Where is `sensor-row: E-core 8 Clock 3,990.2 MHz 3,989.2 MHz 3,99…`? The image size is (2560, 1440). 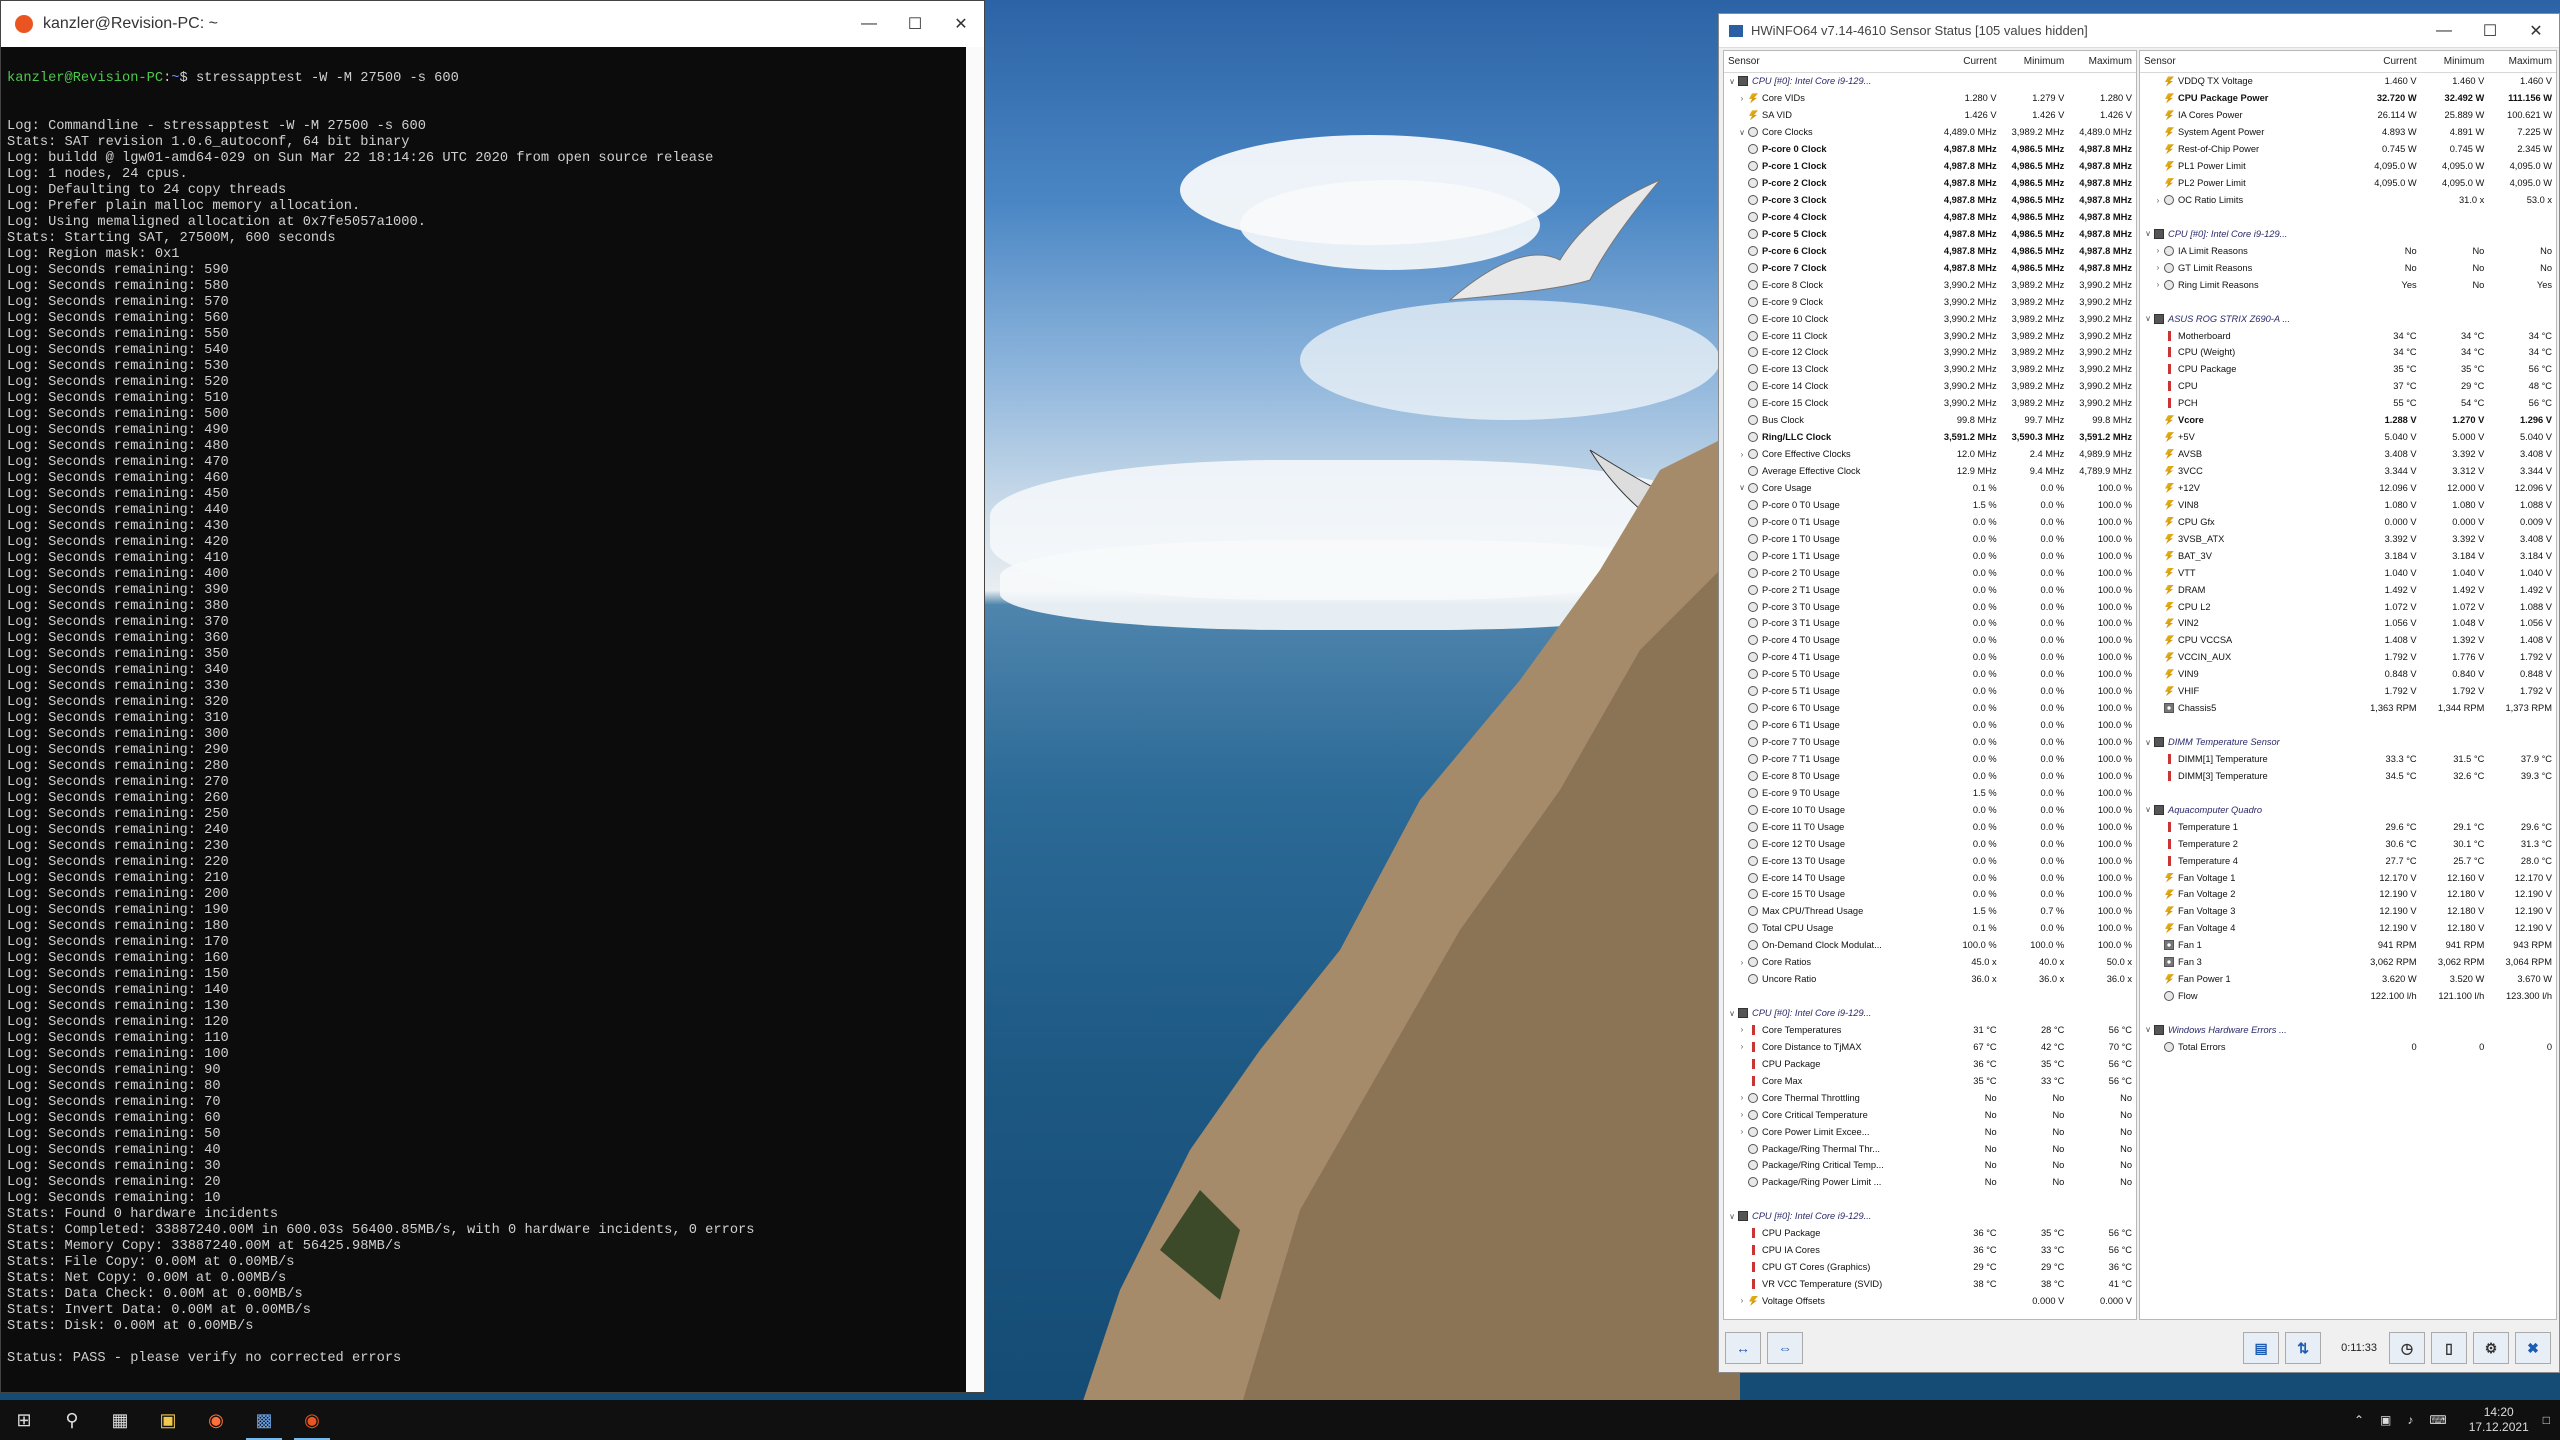 sensor-row: E-core 8 Clock 3,990.2 MHz 3,989.2 MHz 3,99… is located at coordinates (1930, 284).